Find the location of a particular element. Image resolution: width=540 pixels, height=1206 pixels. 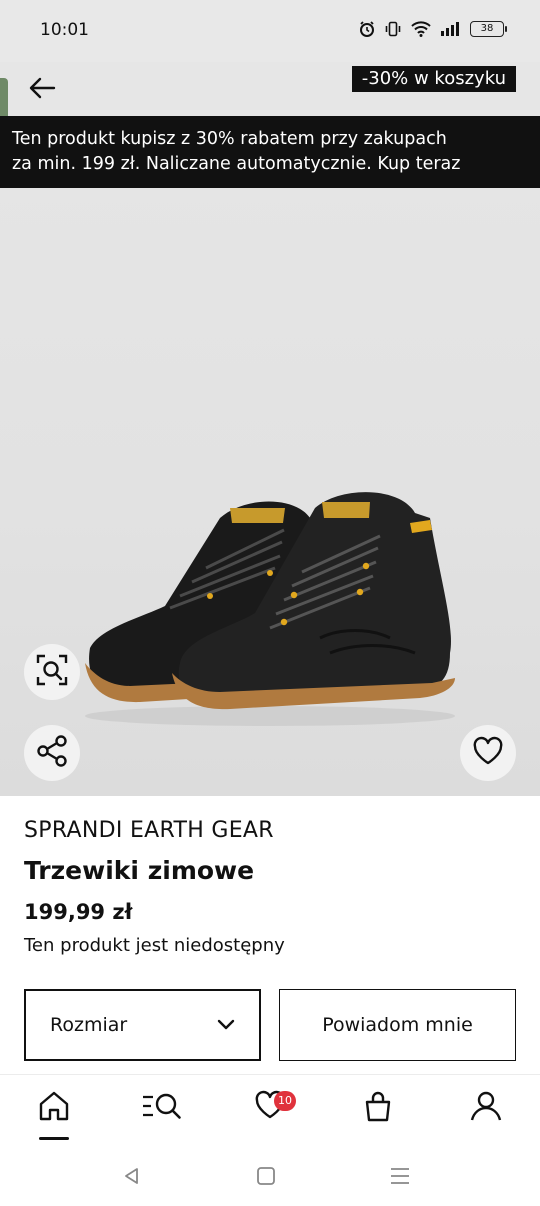

chevron-down-icon is located at coordinates (226, 1025).